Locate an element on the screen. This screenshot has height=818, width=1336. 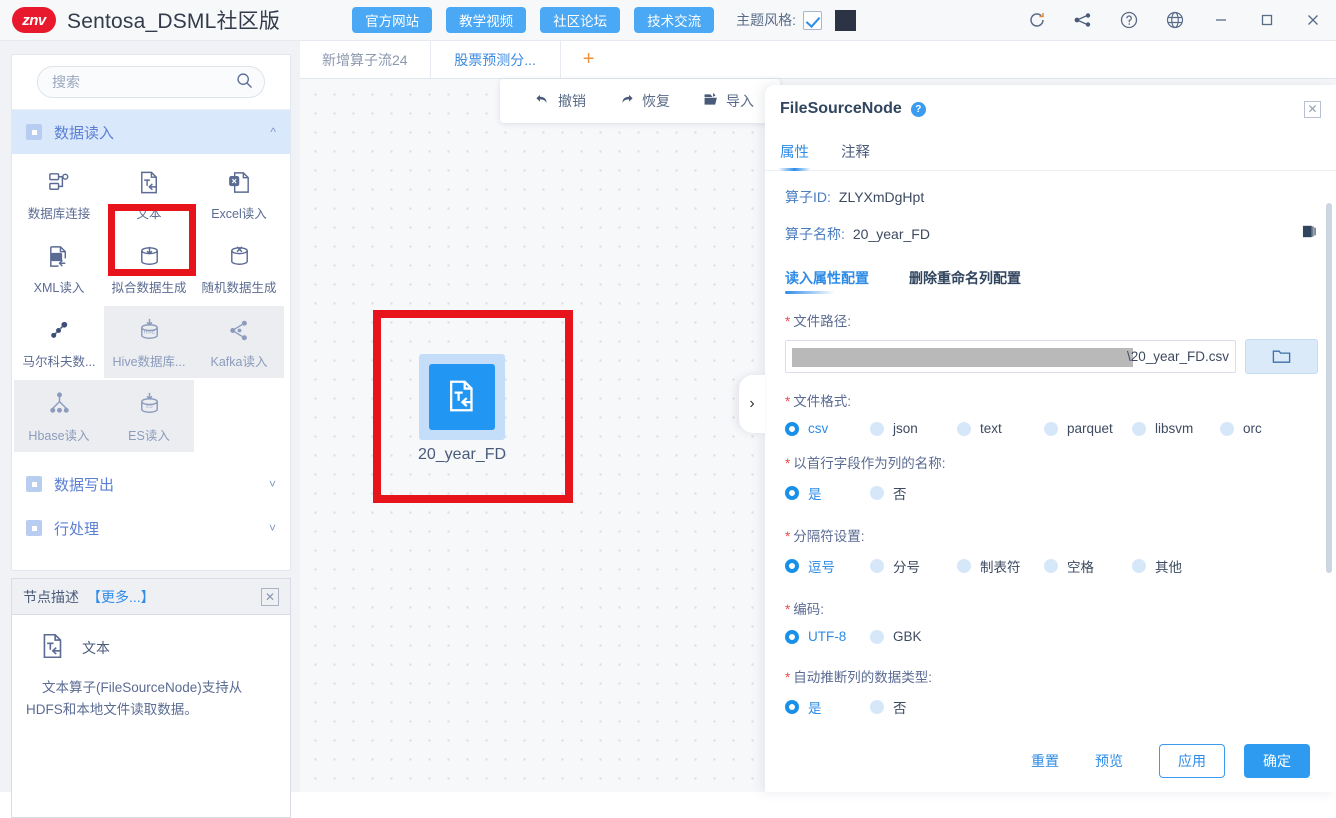
folder-icon is located at coordinates (1281, 357).